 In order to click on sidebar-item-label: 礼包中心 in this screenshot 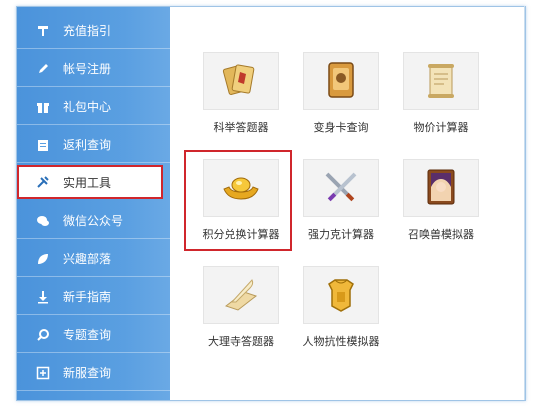, I will do `click(87, 107)`.